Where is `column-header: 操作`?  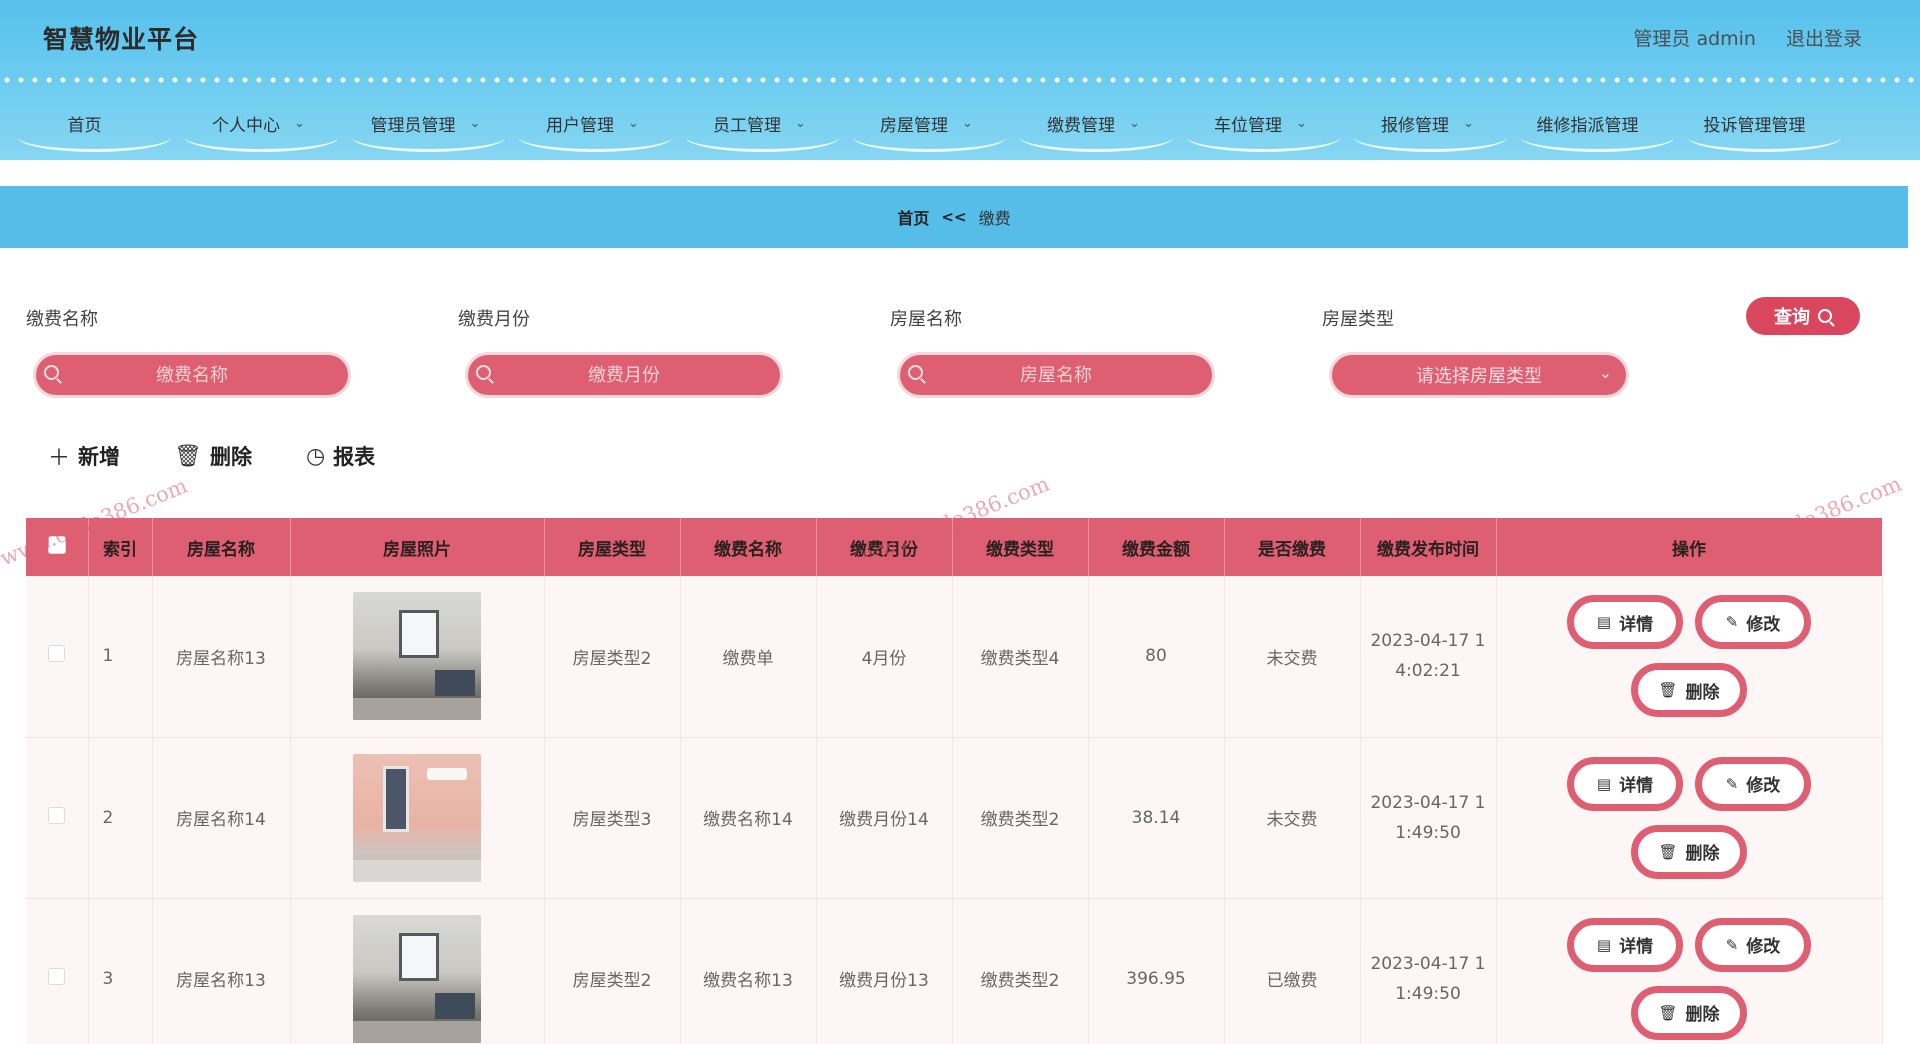
column-header: 操作 is located at coordinates (1689, 547).